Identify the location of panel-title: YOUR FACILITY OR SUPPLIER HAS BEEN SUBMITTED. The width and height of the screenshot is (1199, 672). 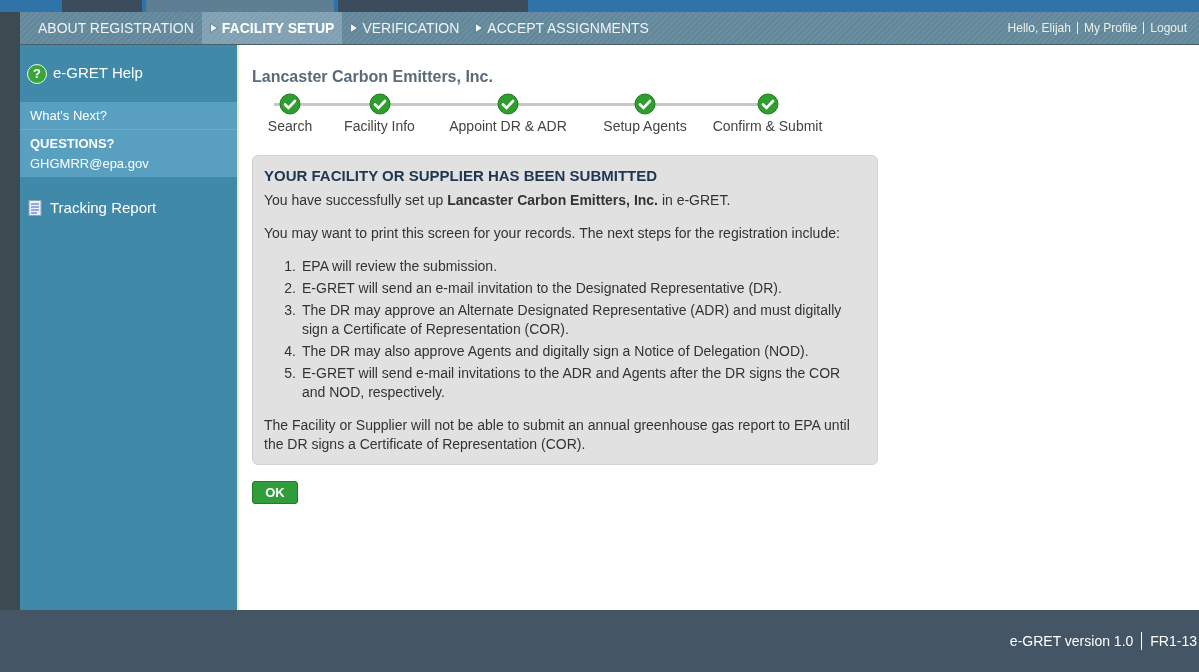
(461, 175).